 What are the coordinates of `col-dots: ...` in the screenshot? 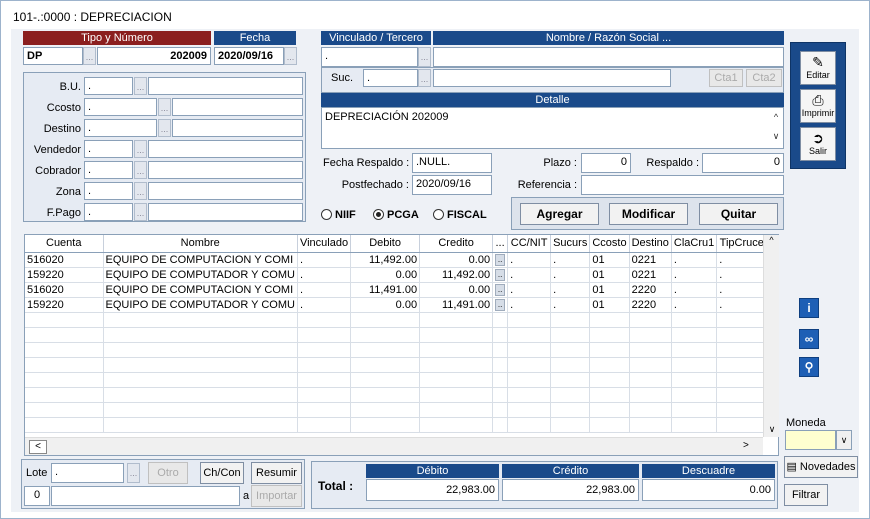 It's located at (500, 244).